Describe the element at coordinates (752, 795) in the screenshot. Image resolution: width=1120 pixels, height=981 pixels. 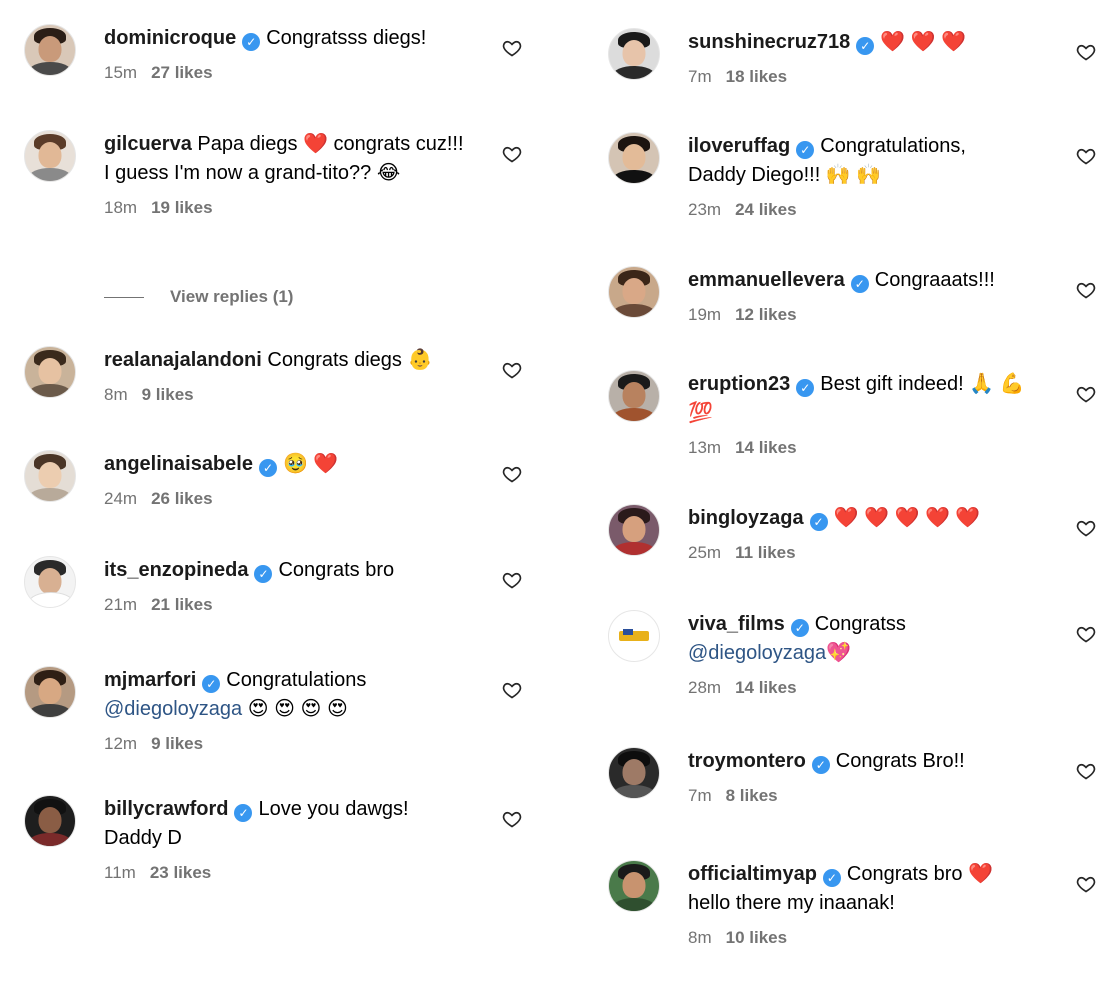
I see `comment-likes: 8 likes` at that location.